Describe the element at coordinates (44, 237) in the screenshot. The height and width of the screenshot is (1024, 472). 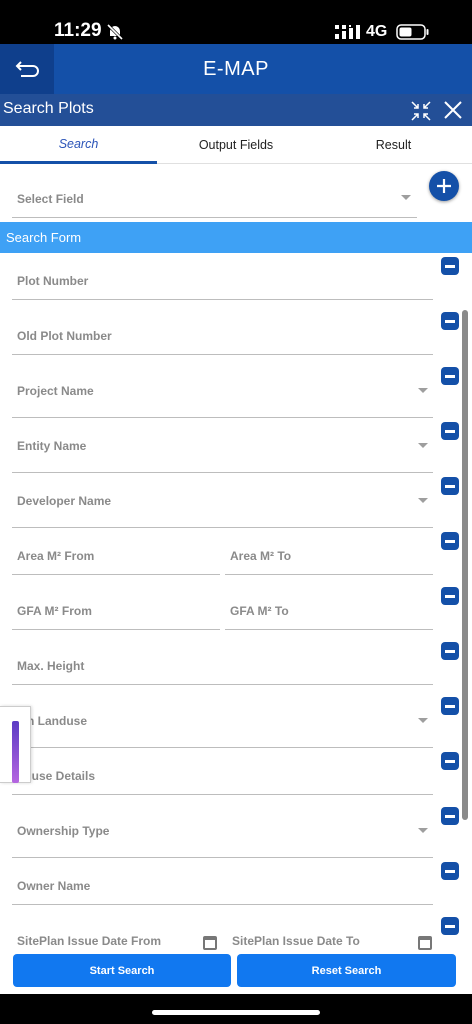
I see `search-form-title: Search Form` at that location.